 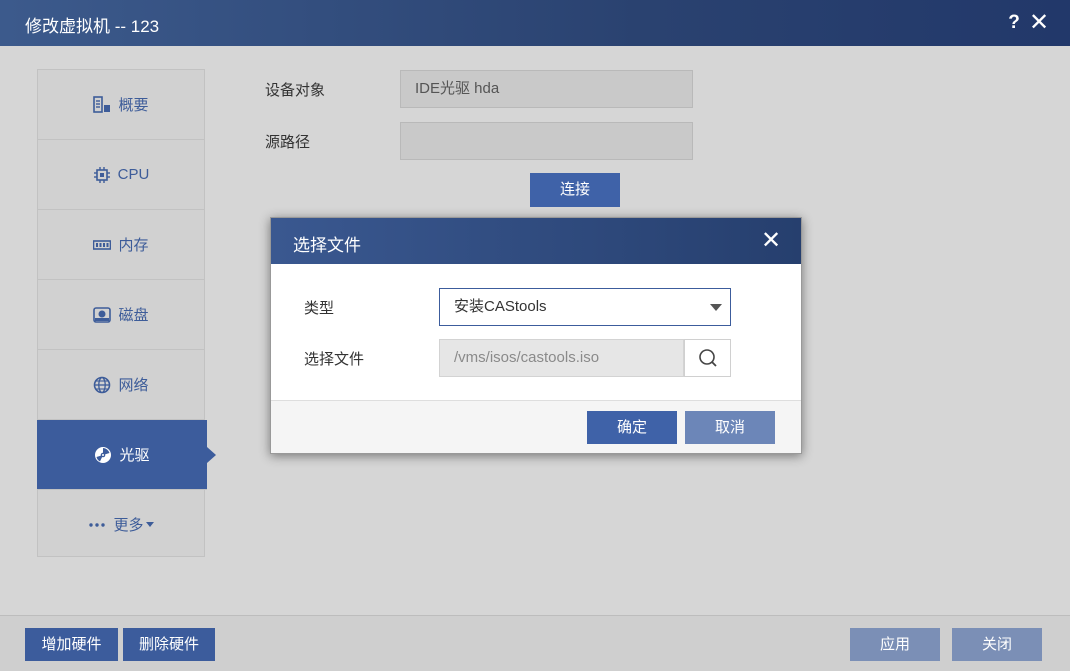 I want to click on file-path-input: /vms/isos/castools.iso, so click(x=561, y=358).